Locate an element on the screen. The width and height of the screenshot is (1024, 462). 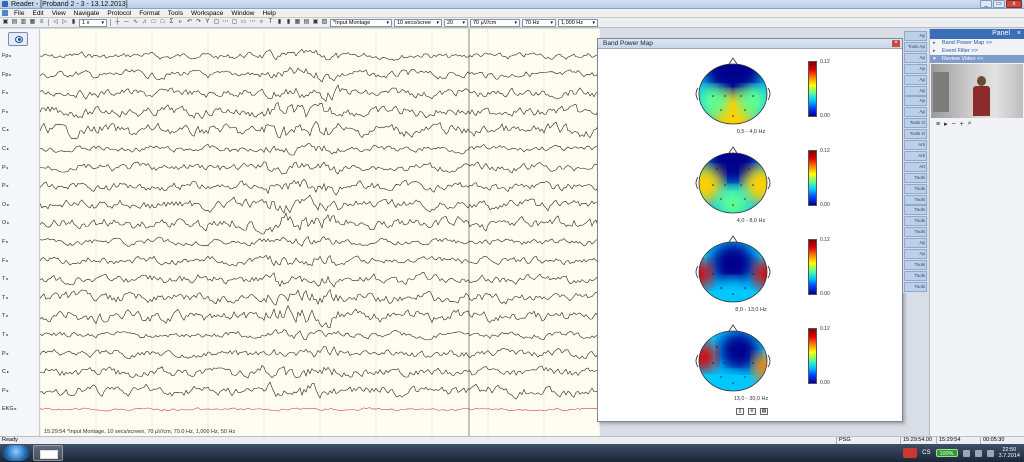
clock: 22:50 3.7.2014 is located at coordinates (1009, 453).